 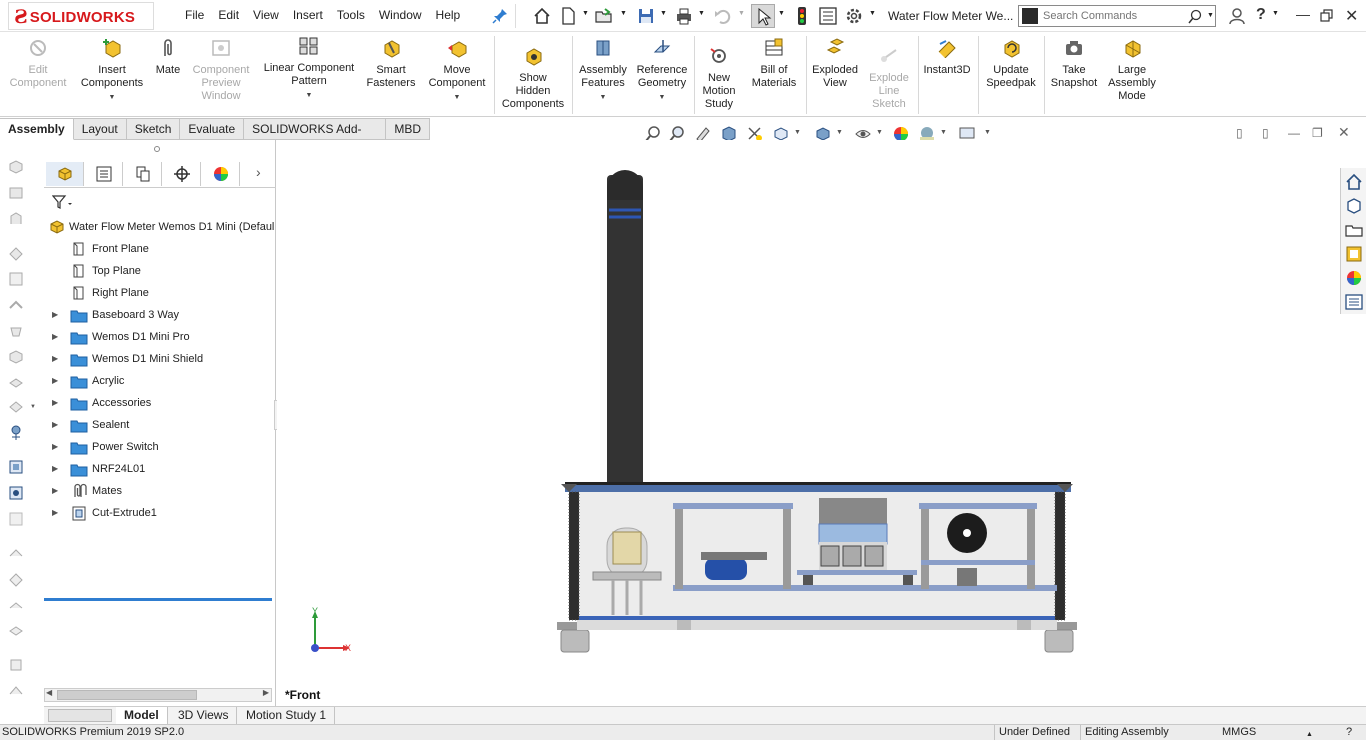 I want to click on restore-window-button, so click(x=1326, y=15).